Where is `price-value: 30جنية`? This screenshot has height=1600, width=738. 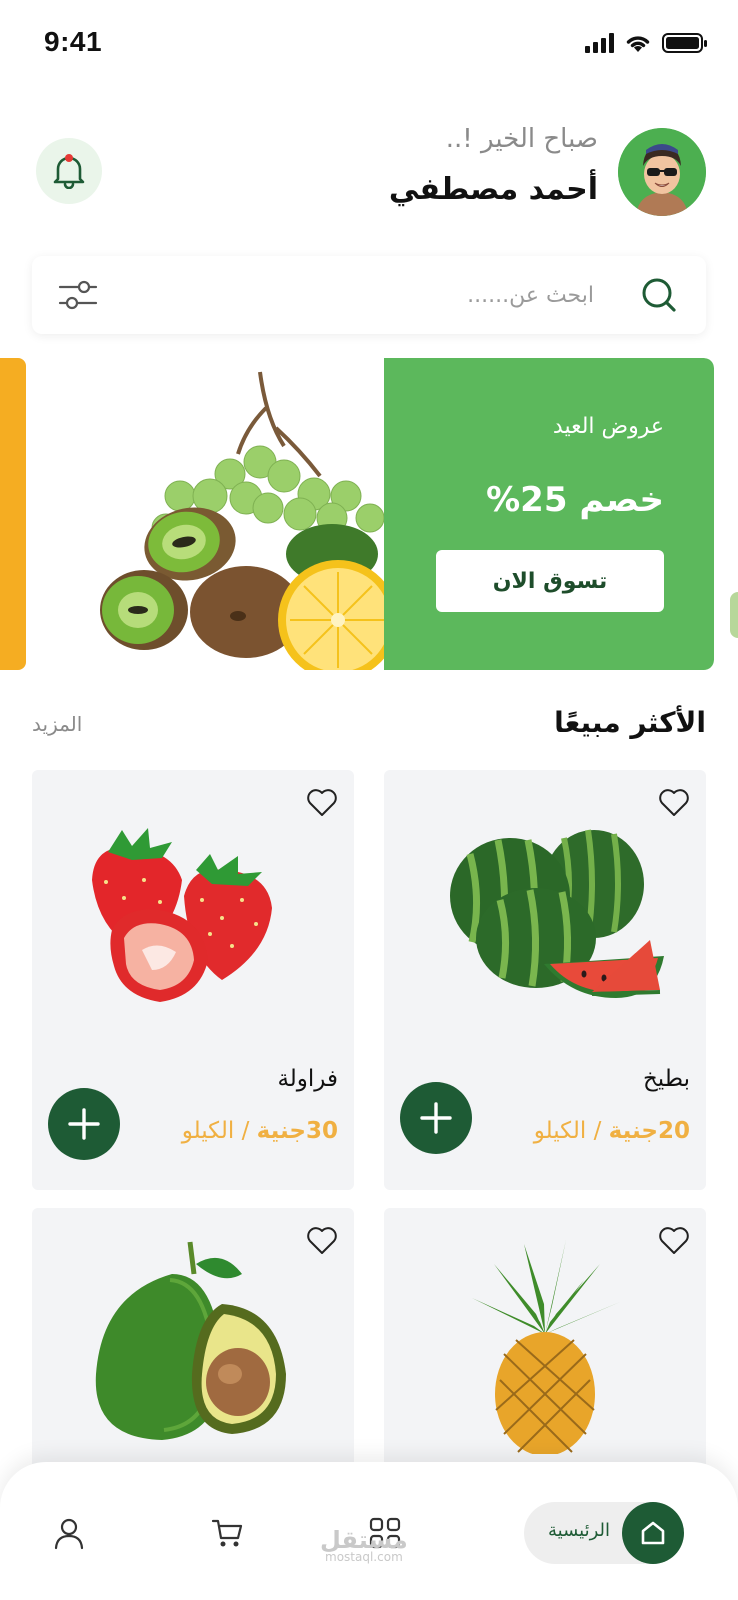 price-value: 30جنية is located at coordinates (297, 1131).